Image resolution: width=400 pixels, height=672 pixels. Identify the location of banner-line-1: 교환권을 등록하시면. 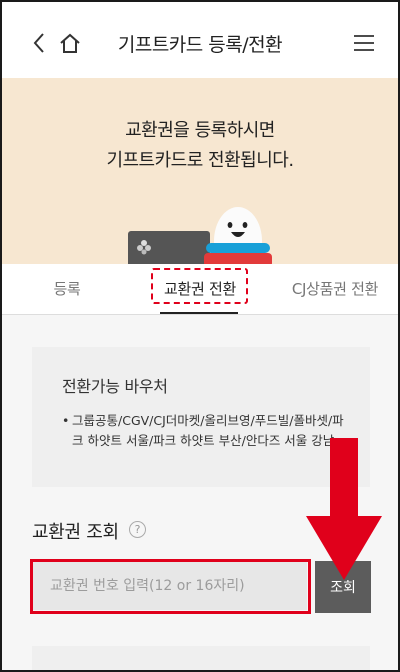
(200, 130).